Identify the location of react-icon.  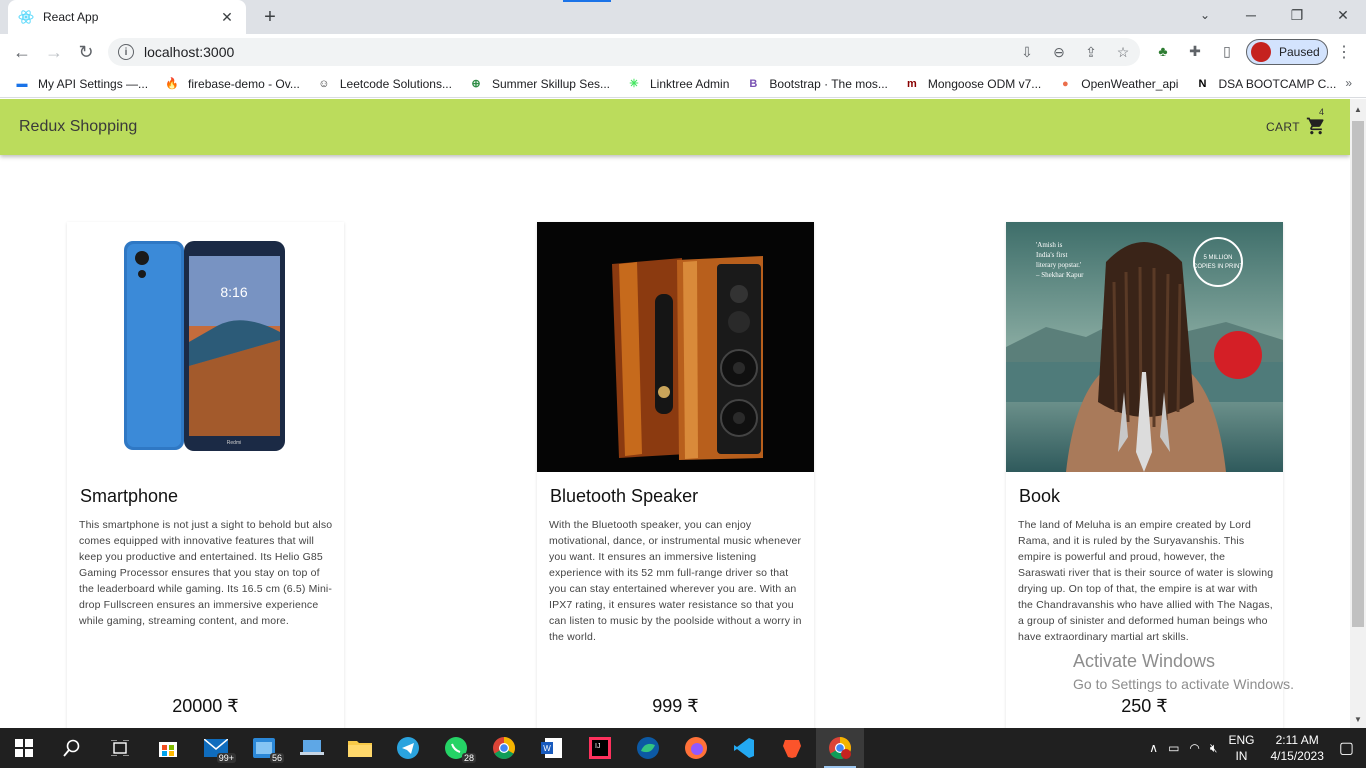
(26, 17).